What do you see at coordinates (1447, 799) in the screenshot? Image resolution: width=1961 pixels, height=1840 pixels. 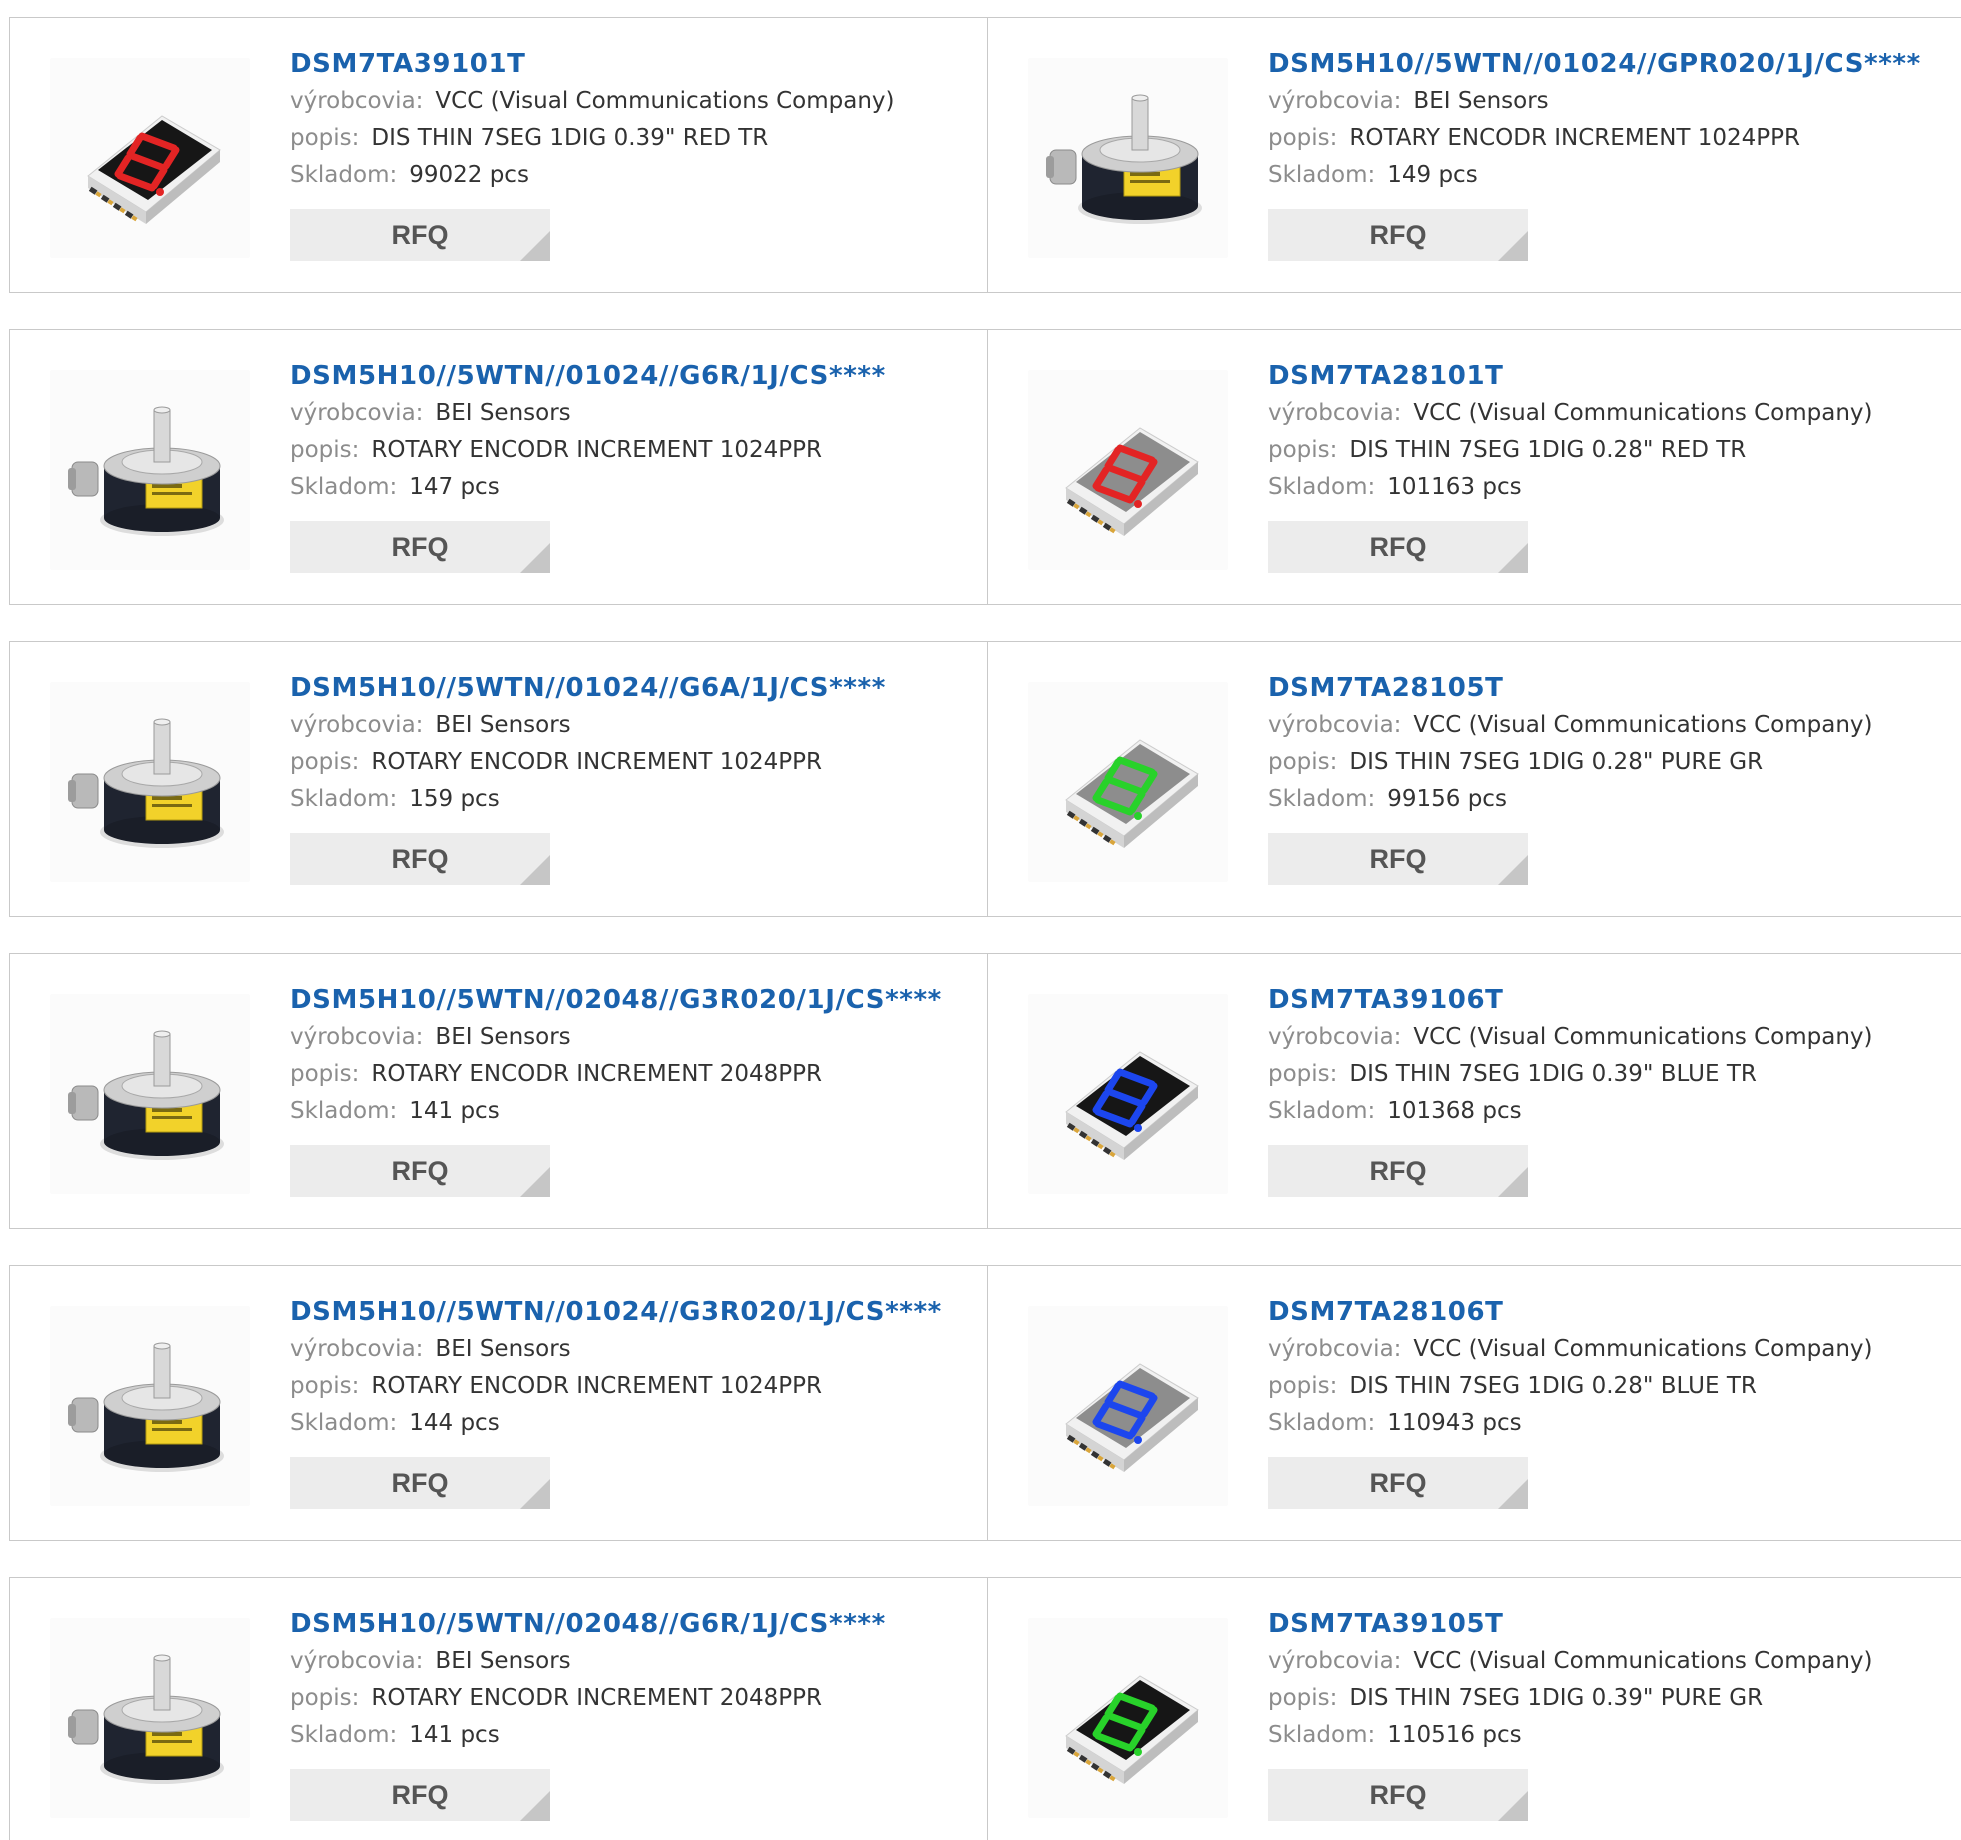 I see `stock-value: 99156 pcs` at bounding box center [1447, 799].